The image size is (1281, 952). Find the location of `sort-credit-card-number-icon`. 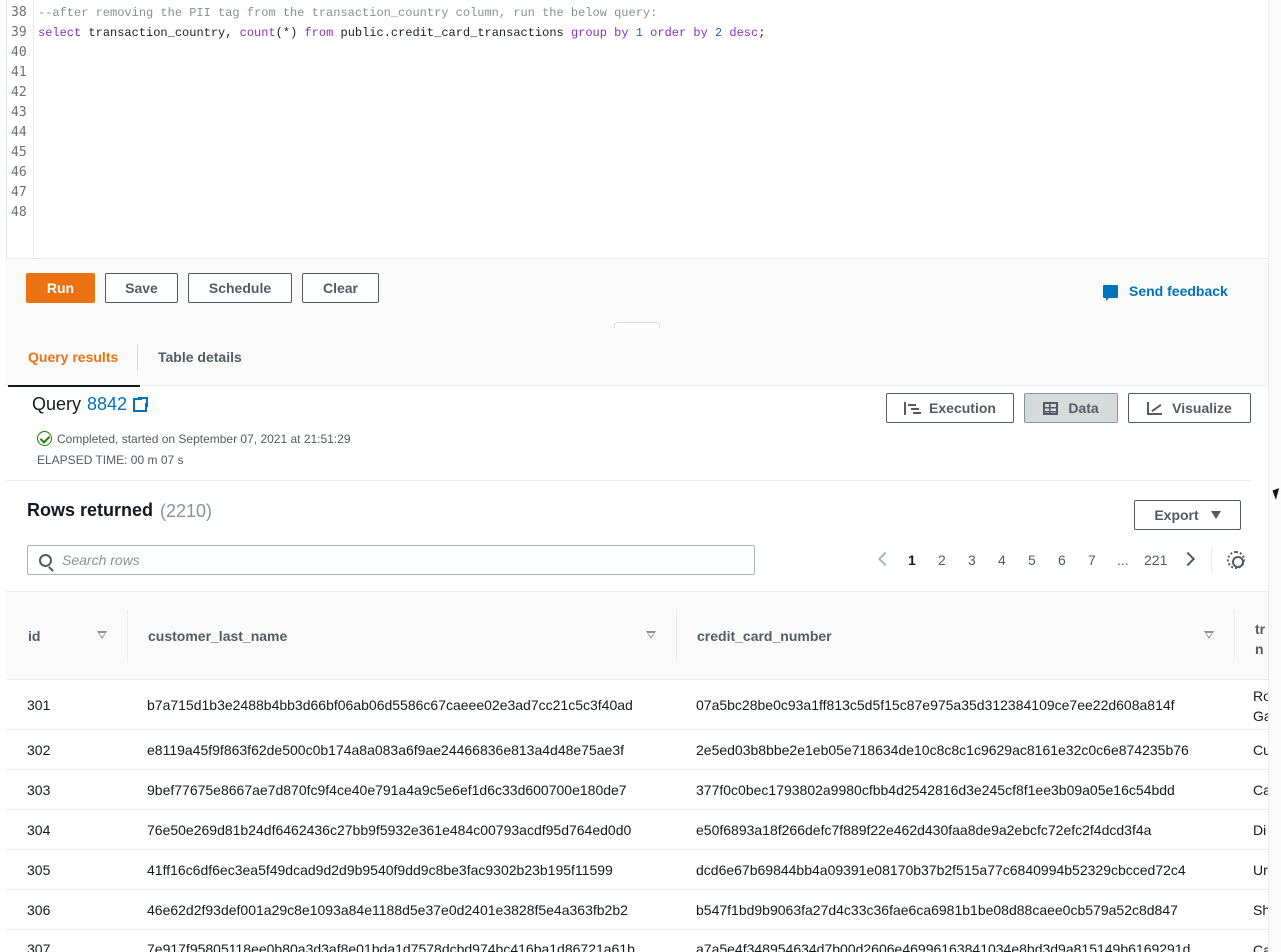

sort-credit-card-number-icon is located at coordinates (1209, 635).